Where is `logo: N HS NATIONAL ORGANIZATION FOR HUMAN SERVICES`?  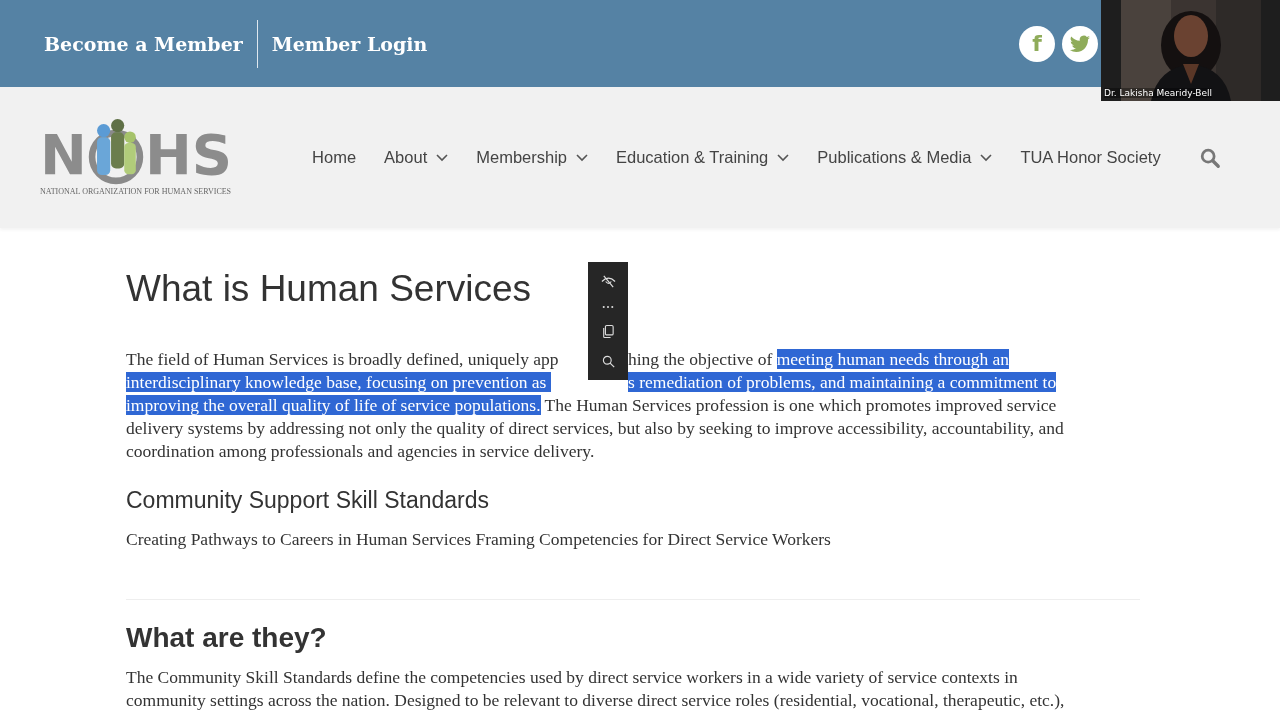
logo: N HS NATIONAL ORGANIZATION FOR HUMAN SERVICES is located at coordinates (136, 157).